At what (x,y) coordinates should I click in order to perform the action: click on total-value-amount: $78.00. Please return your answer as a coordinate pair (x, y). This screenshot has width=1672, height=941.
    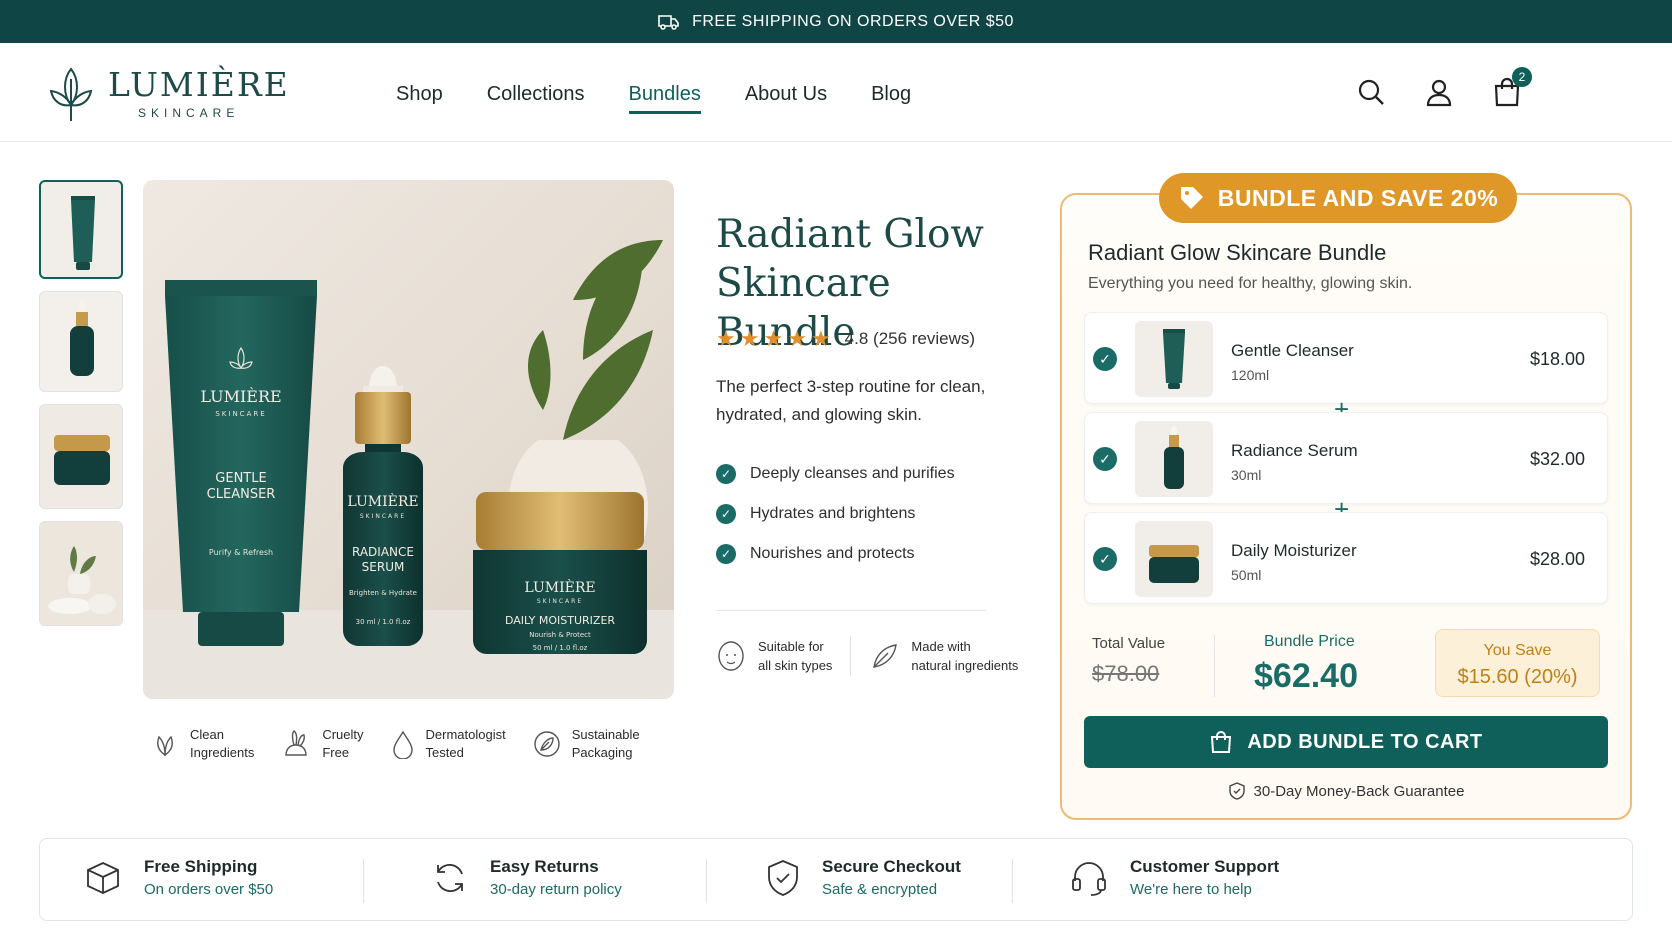
    Looking at the image, I should click on (1126, 673).